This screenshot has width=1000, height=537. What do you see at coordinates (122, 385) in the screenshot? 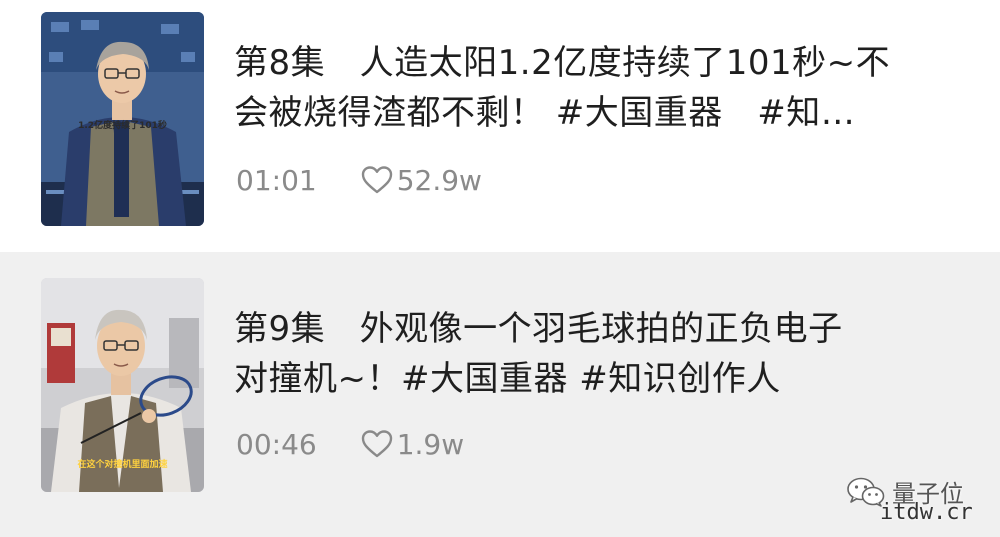
I see `video-thumbnail: 在这个对撞机里面加速` at bounding box center [122, 385].